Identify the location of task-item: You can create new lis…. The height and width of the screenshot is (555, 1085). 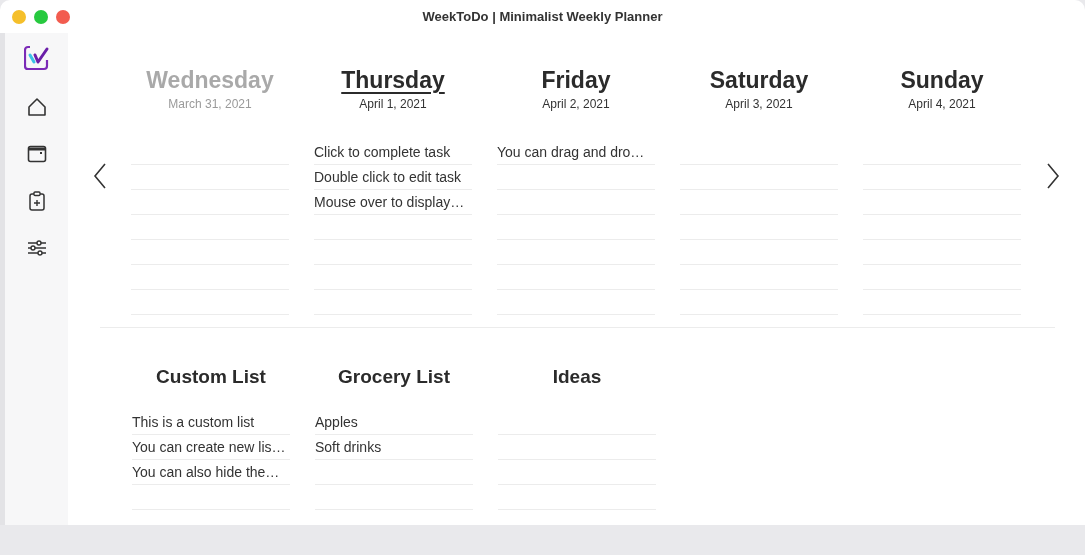
(209, 447).